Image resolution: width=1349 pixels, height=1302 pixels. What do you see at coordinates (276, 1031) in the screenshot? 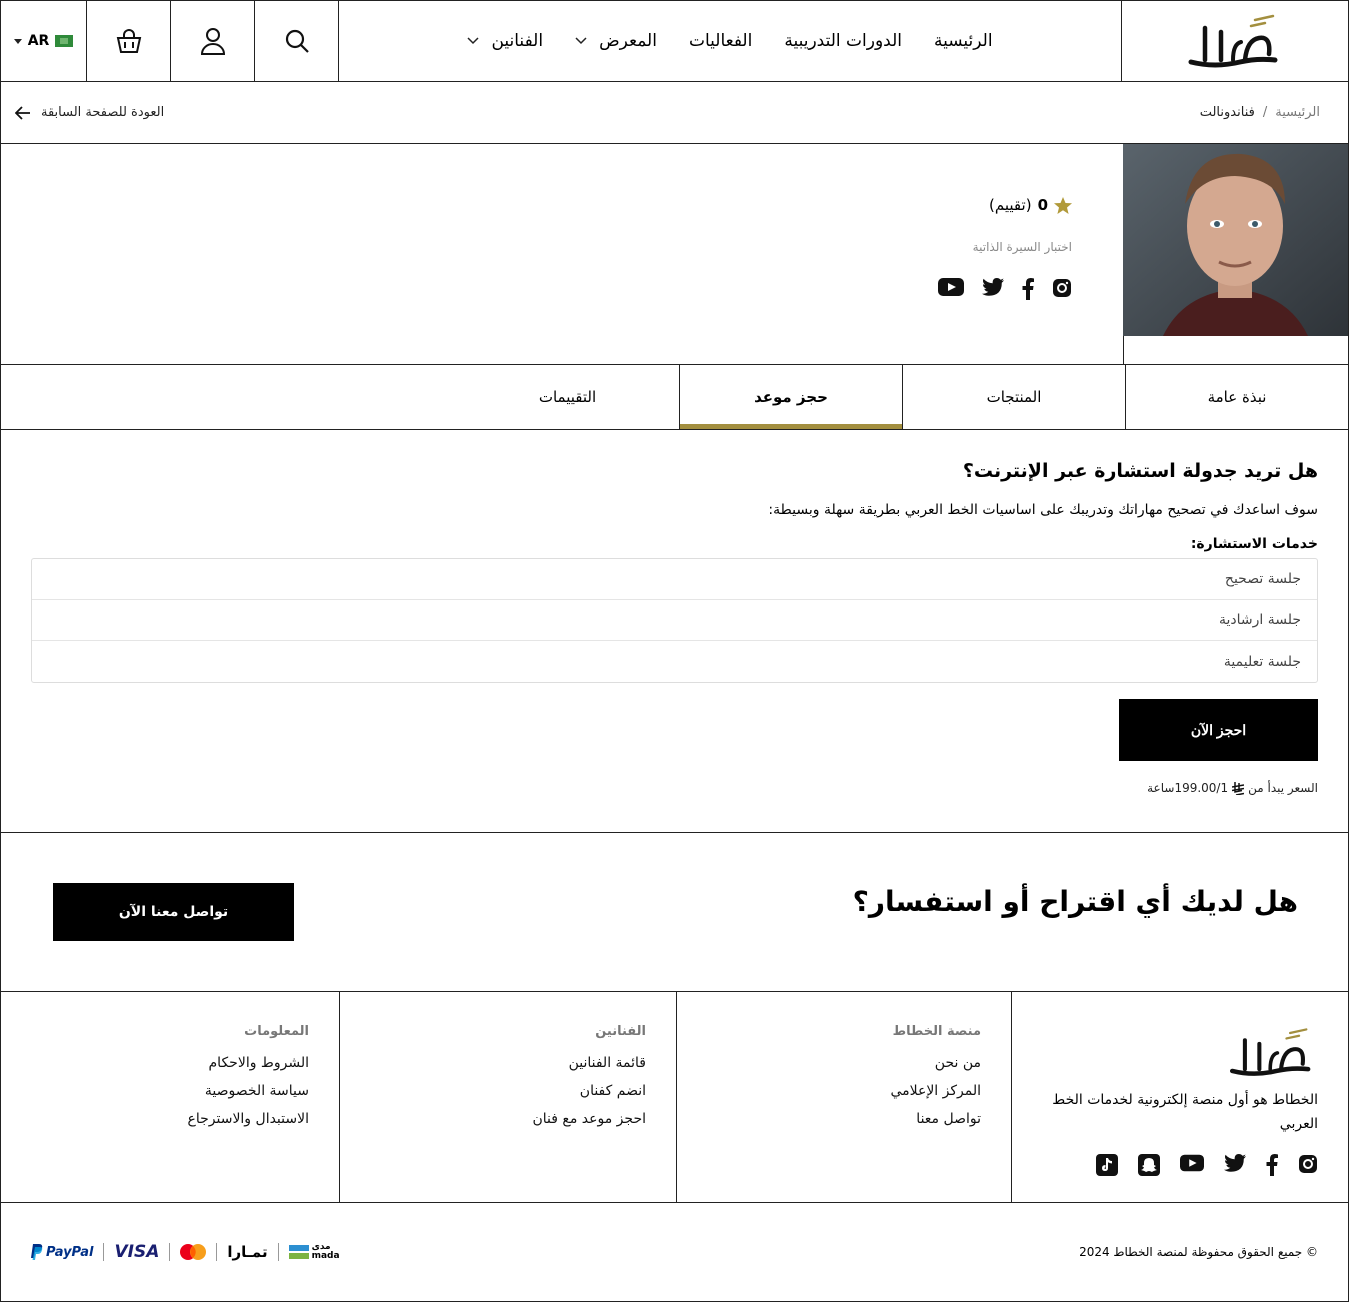
I see `footer-col-title: المعلومات` at bounding box center [276, 1031].